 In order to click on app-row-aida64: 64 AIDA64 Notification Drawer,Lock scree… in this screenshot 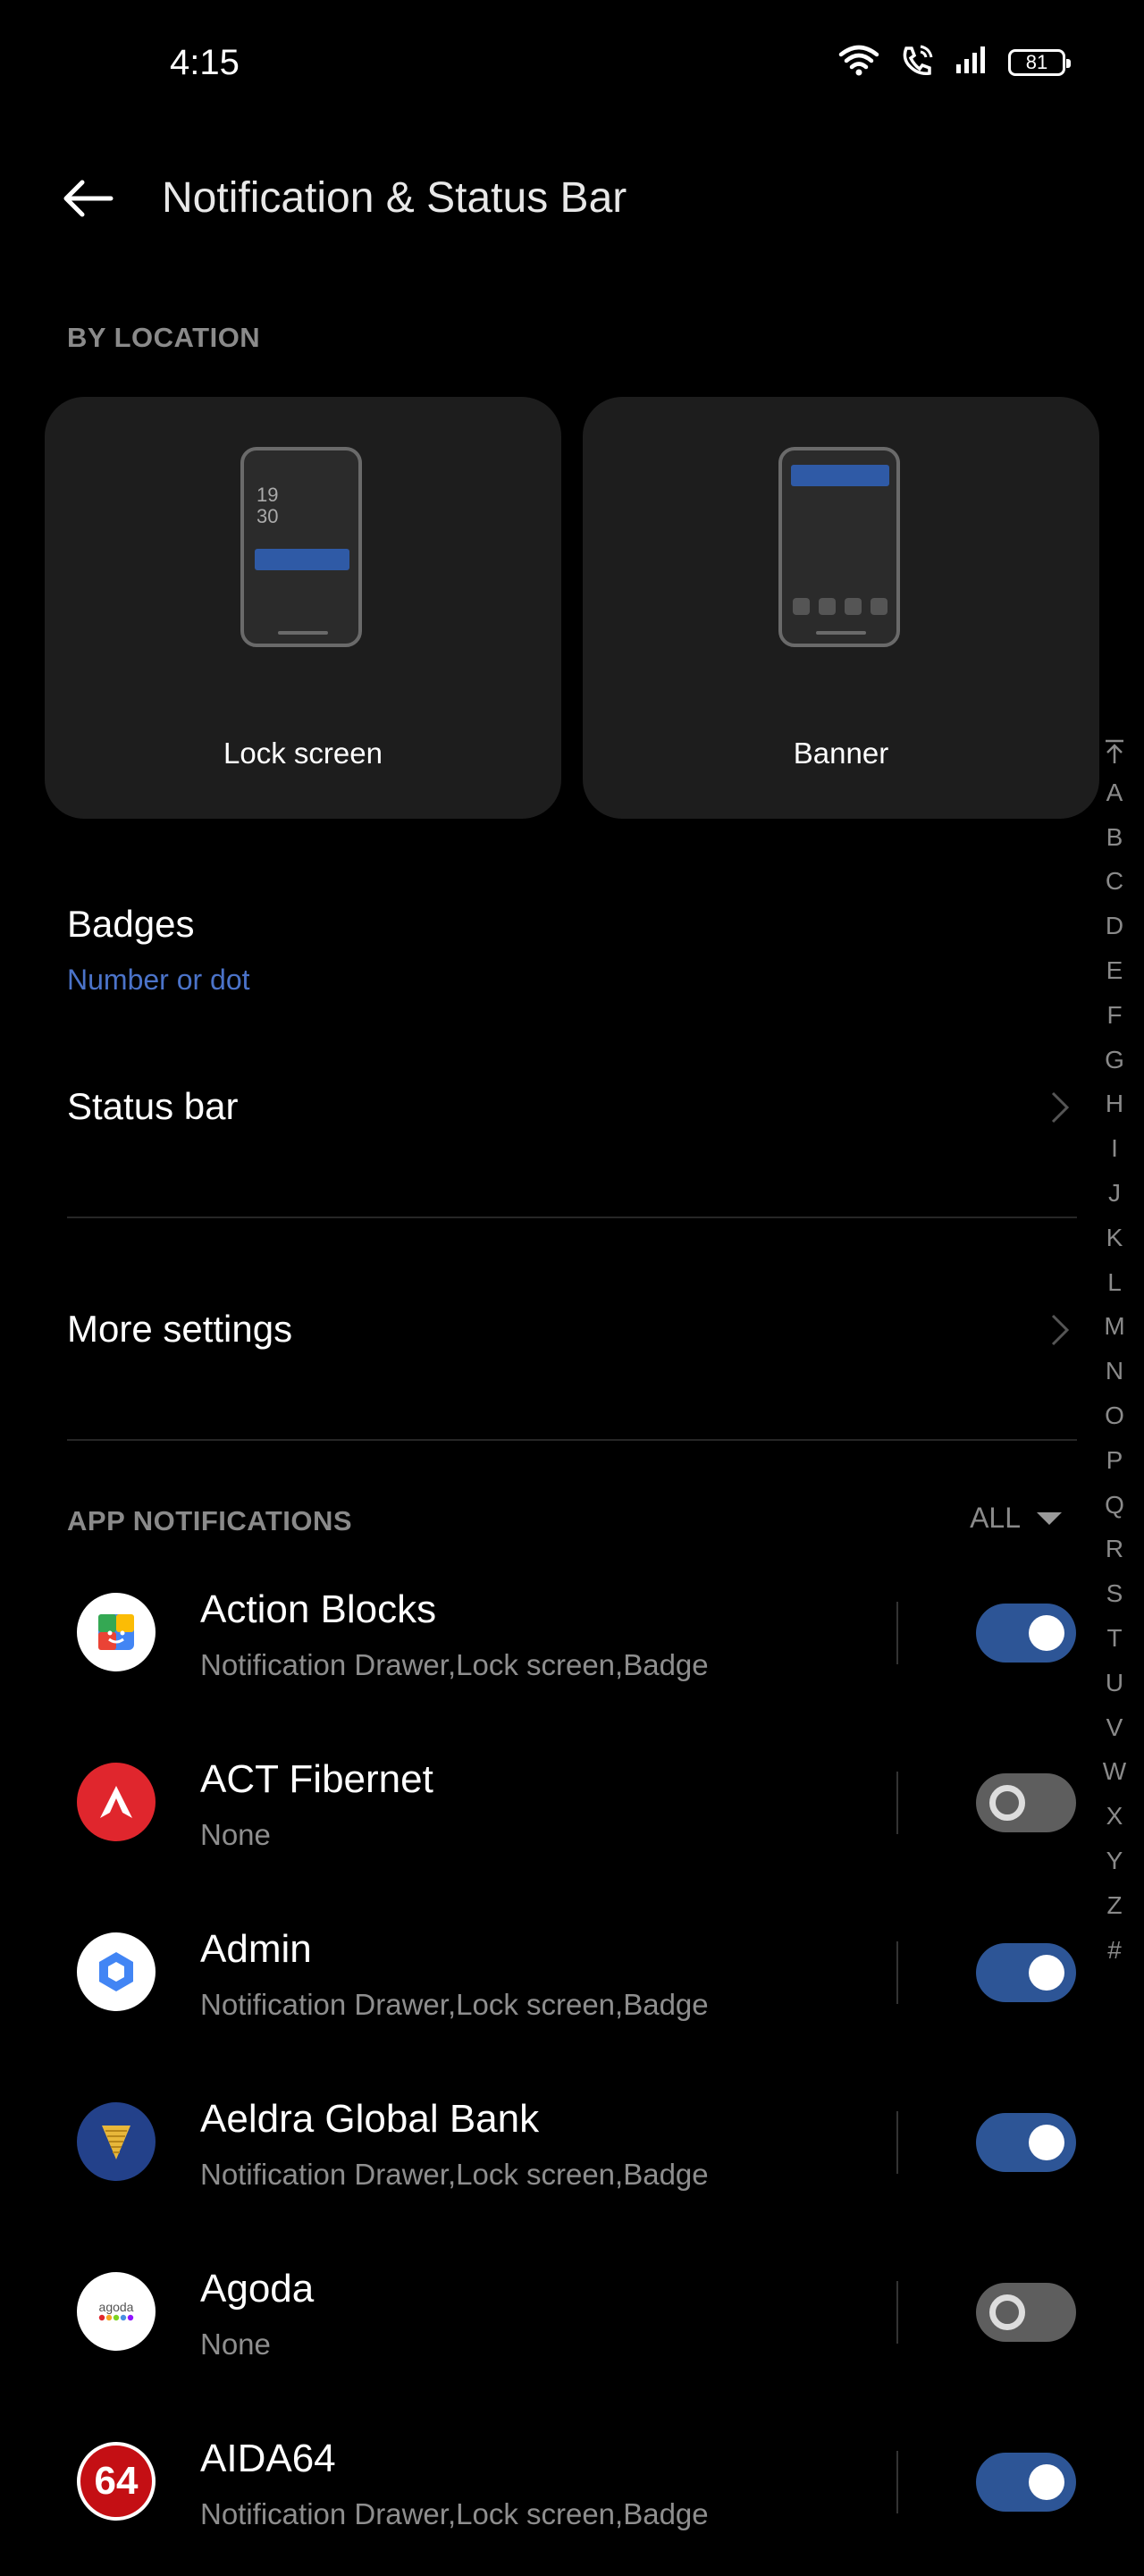, I will do `click(545, 2491)`.